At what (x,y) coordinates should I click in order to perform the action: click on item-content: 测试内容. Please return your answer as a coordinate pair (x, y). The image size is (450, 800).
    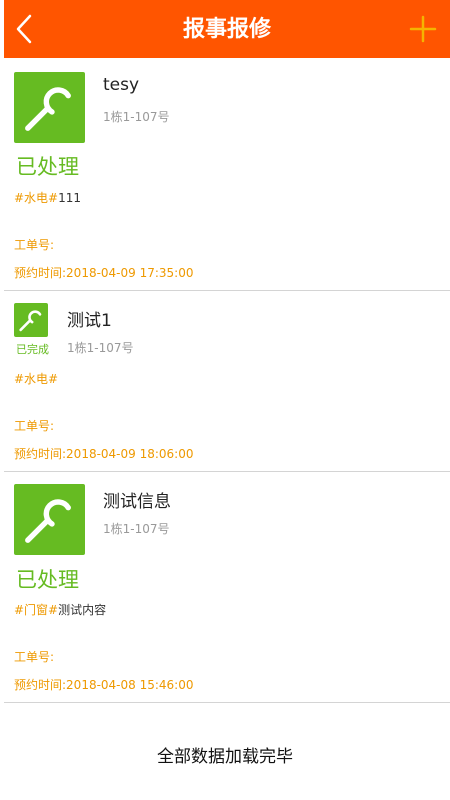
    Looking at the image, I should click on (82, 610).